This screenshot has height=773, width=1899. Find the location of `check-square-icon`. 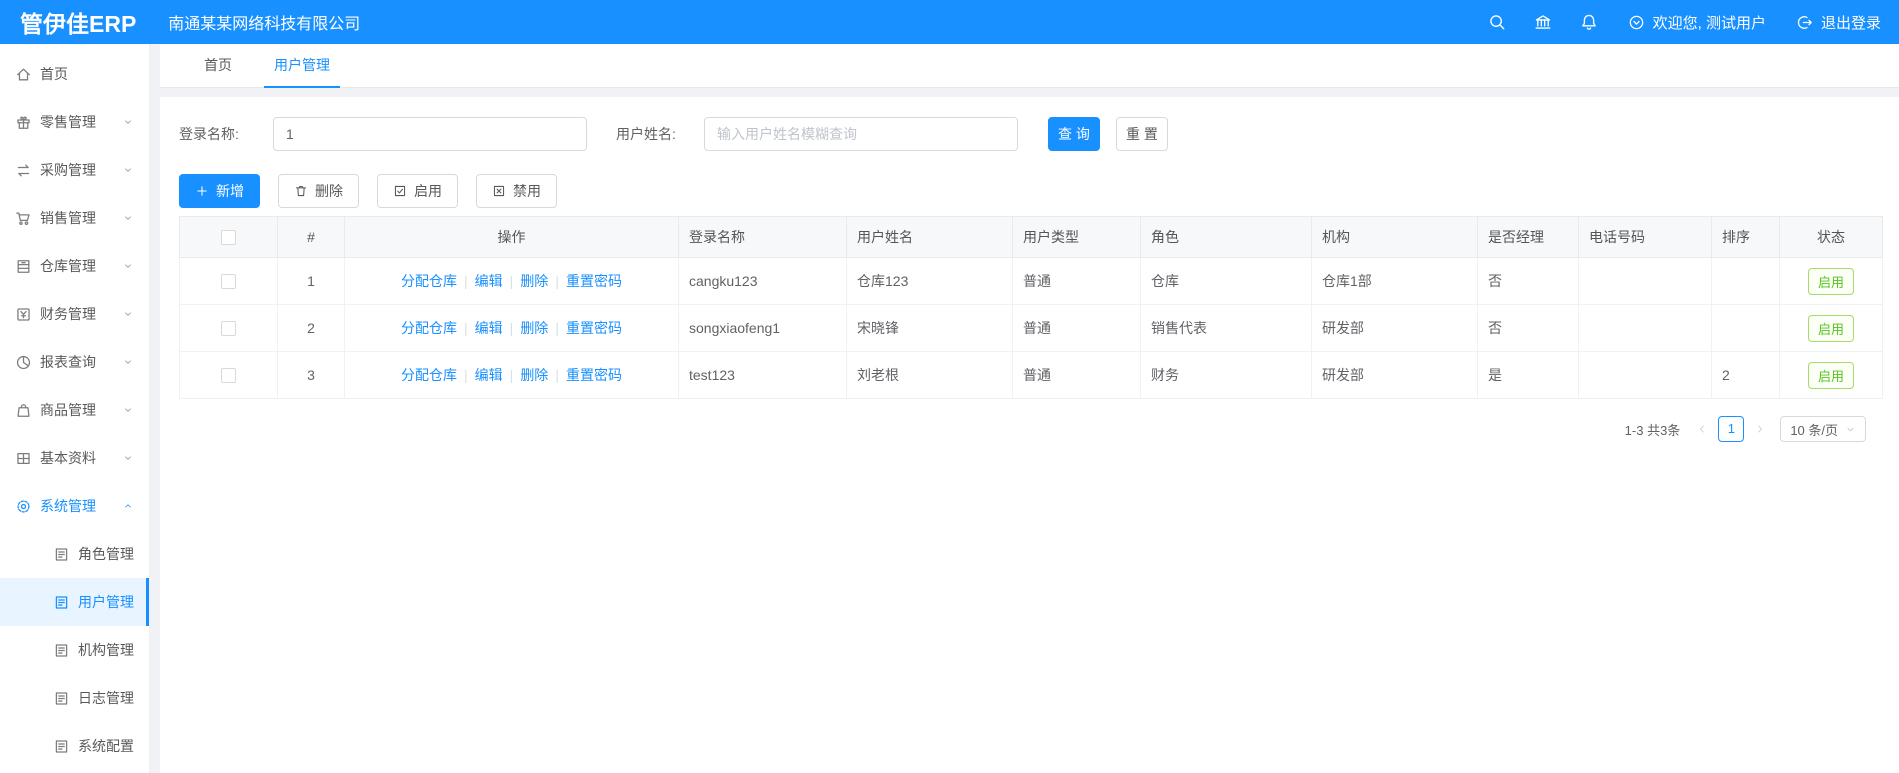

check-square-icon is located at coordinates (400, 191).